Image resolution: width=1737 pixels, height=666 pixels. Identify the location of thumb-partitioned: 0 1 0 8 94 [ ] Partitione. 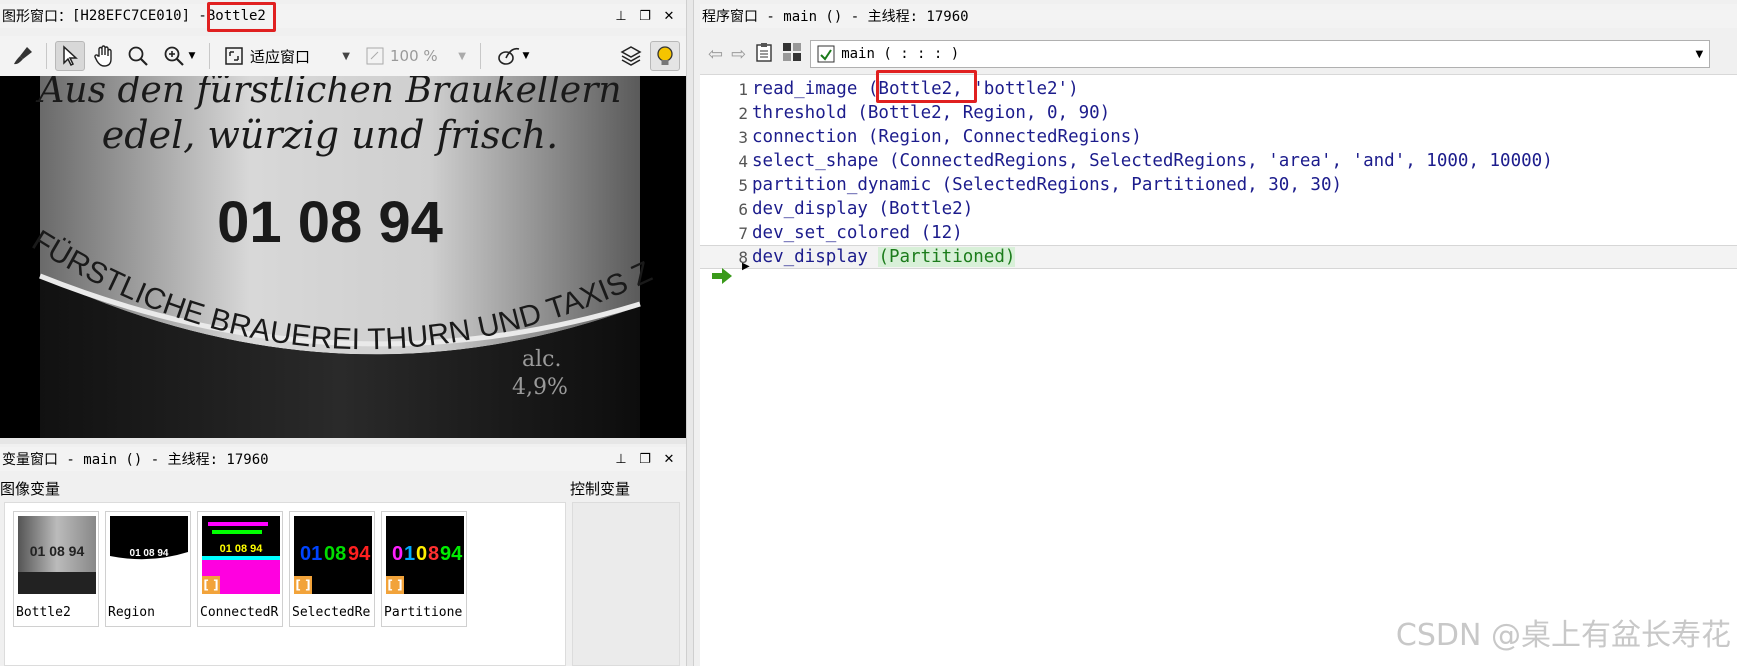
(424, 569).